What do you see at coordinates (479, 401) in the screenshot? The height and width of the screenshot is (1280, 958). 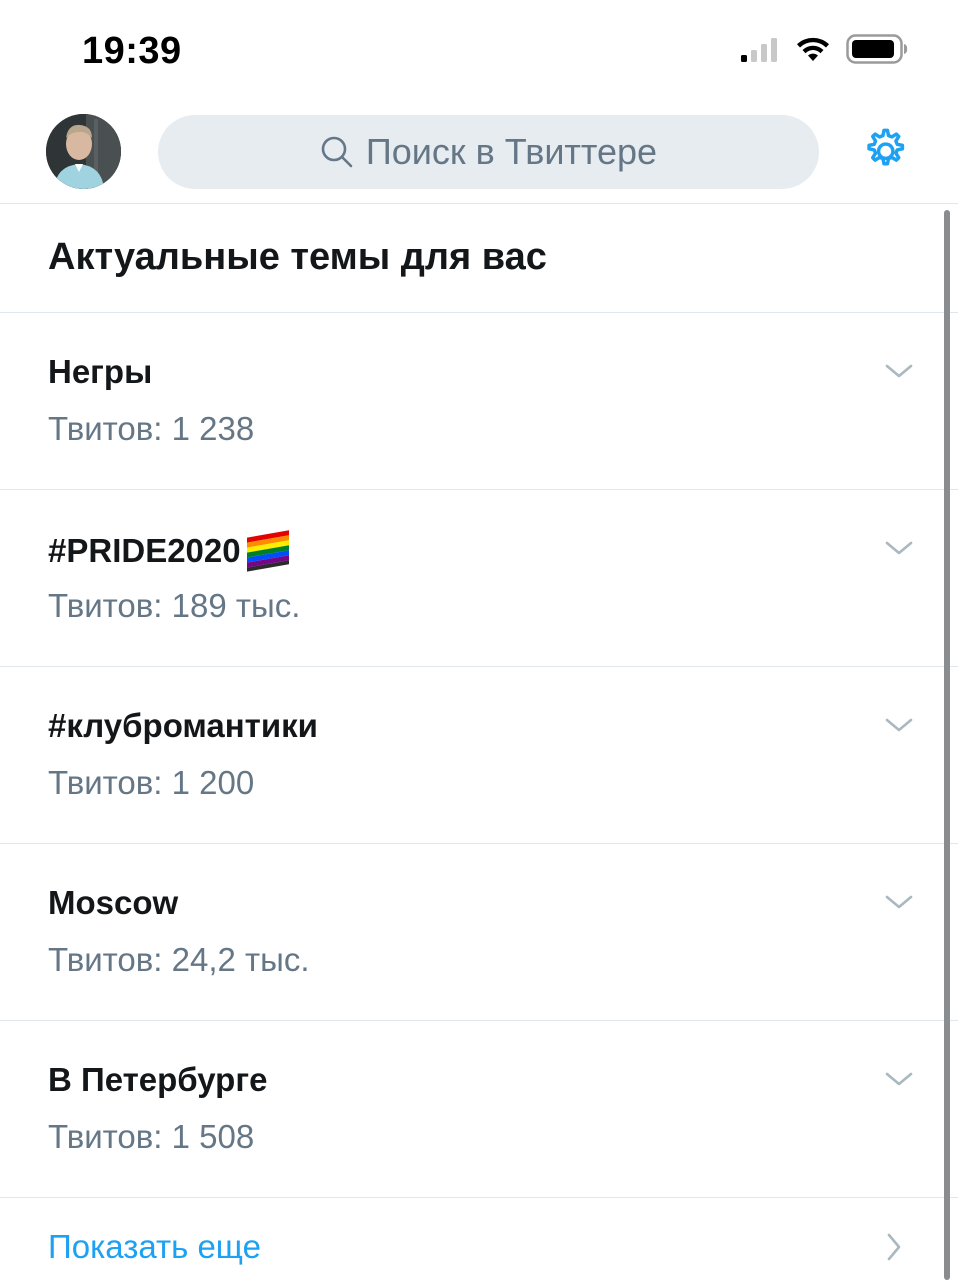 I see `trend-item: Негры Твитов: 1 238` at bounding box center [479, 401].